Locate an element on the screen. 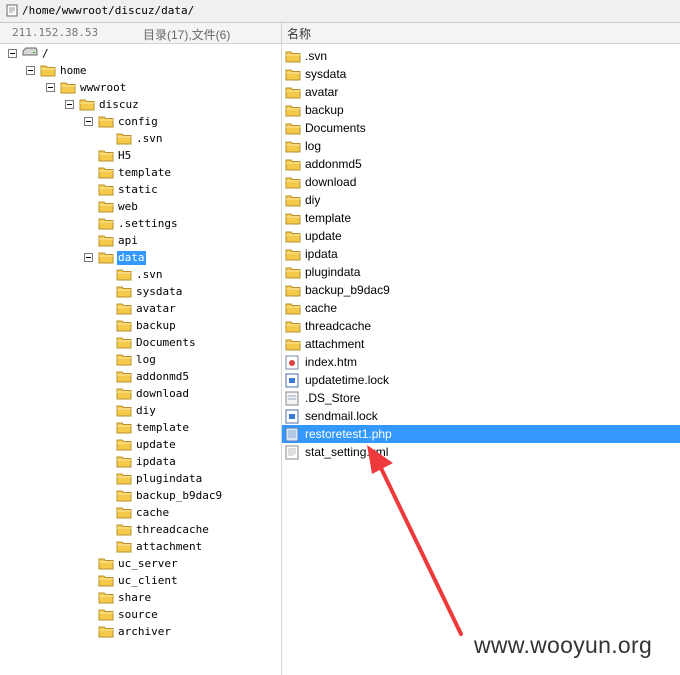  address-bar: /home/wwwroot/discuz/data/ is located at coordinates (340, 11).